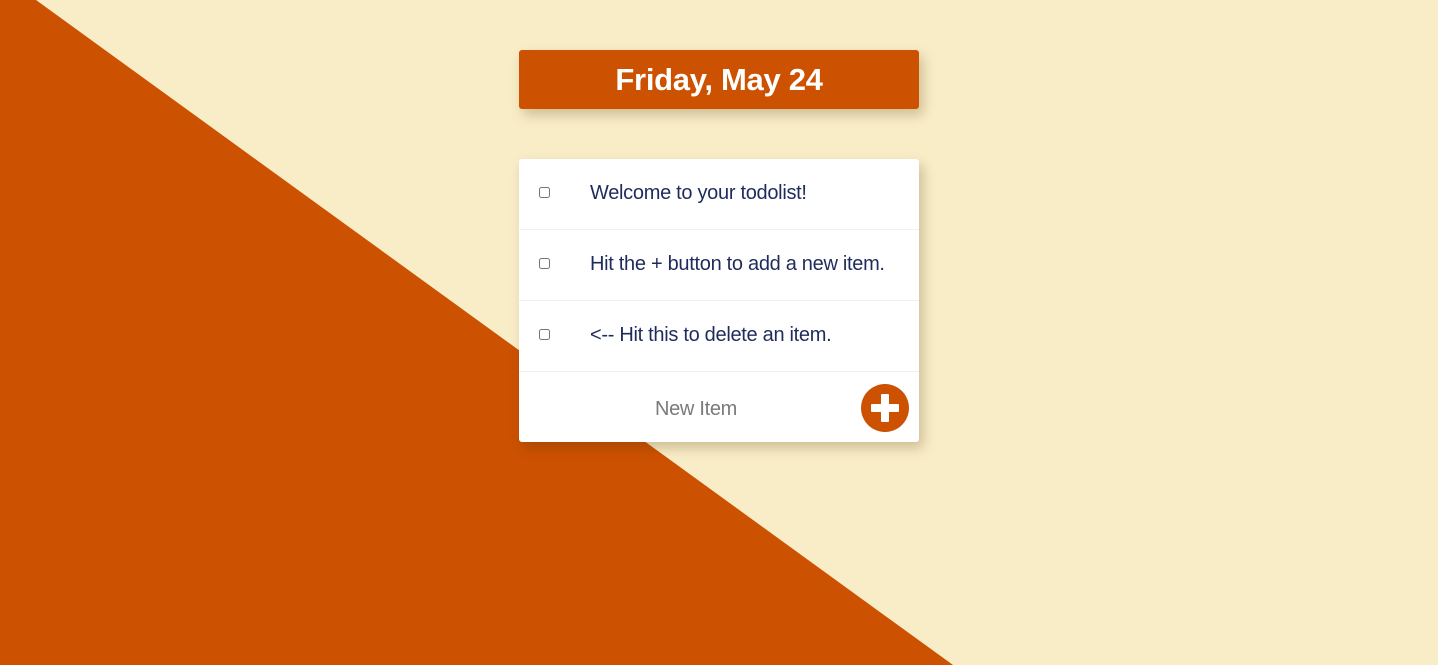  I want to click on todo-item: Hit the + button to add a new item., so click(719, 265).